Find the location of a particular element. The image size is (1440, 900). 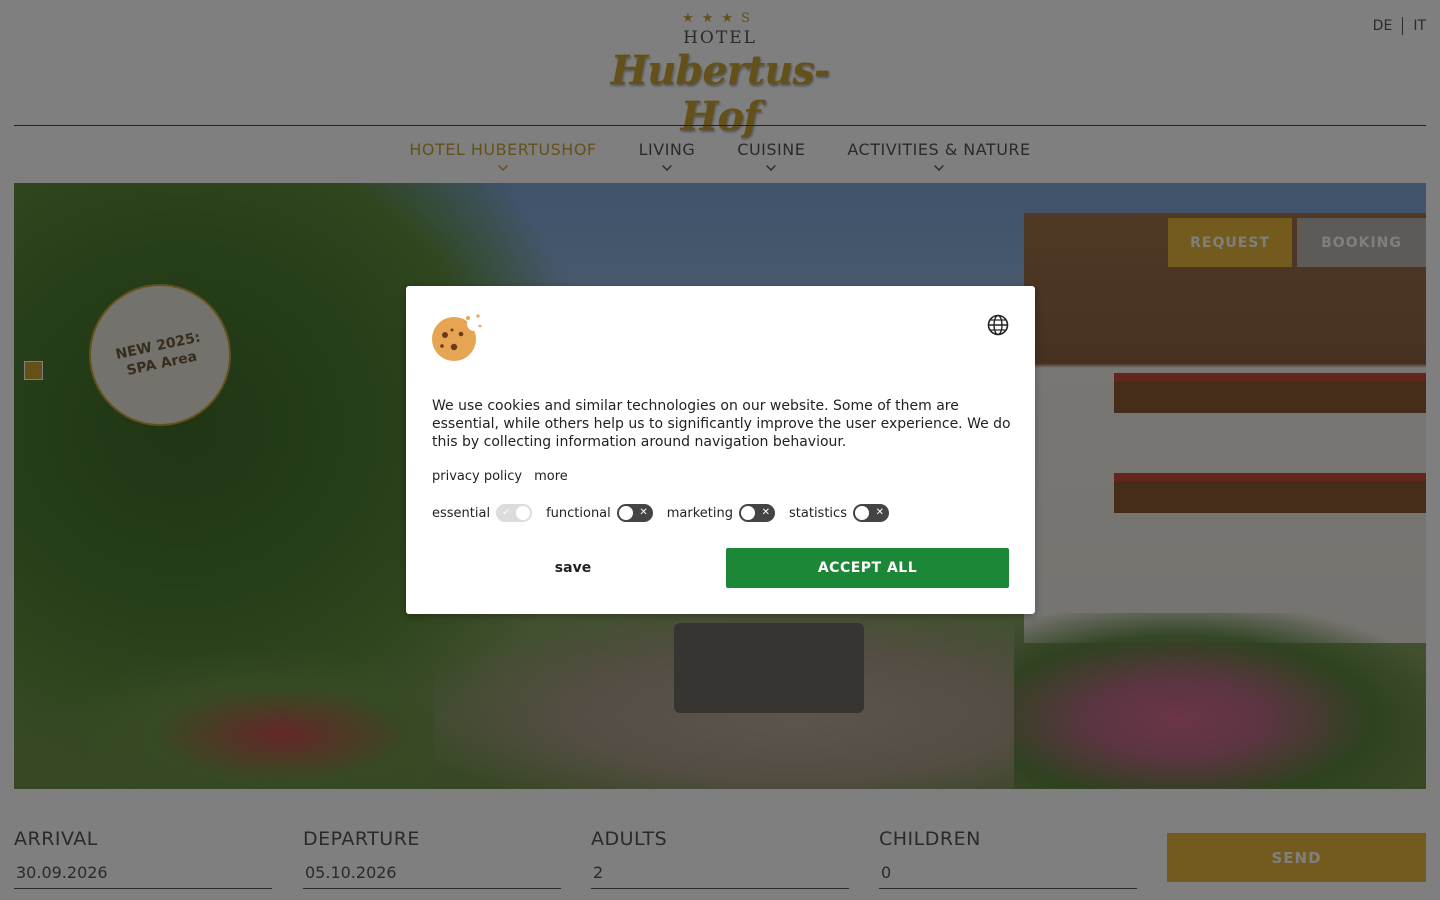

accept-all-button: ACCEPT ALL is located at coordinates (867, 568).